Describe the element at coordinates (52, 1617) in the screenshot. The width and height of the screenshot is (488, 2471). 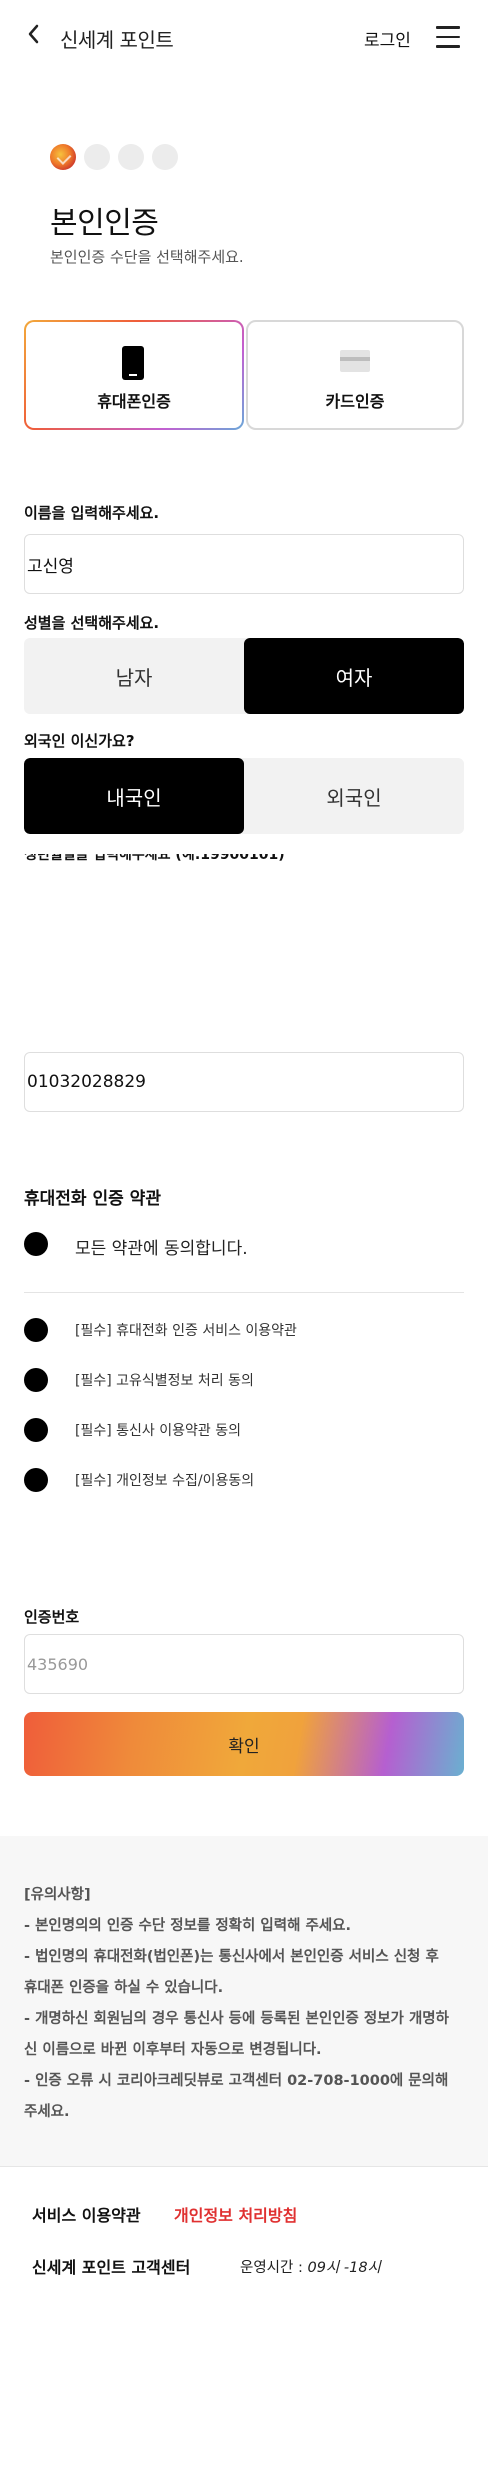
I see `auth-number-label: 인증번호` at that location.